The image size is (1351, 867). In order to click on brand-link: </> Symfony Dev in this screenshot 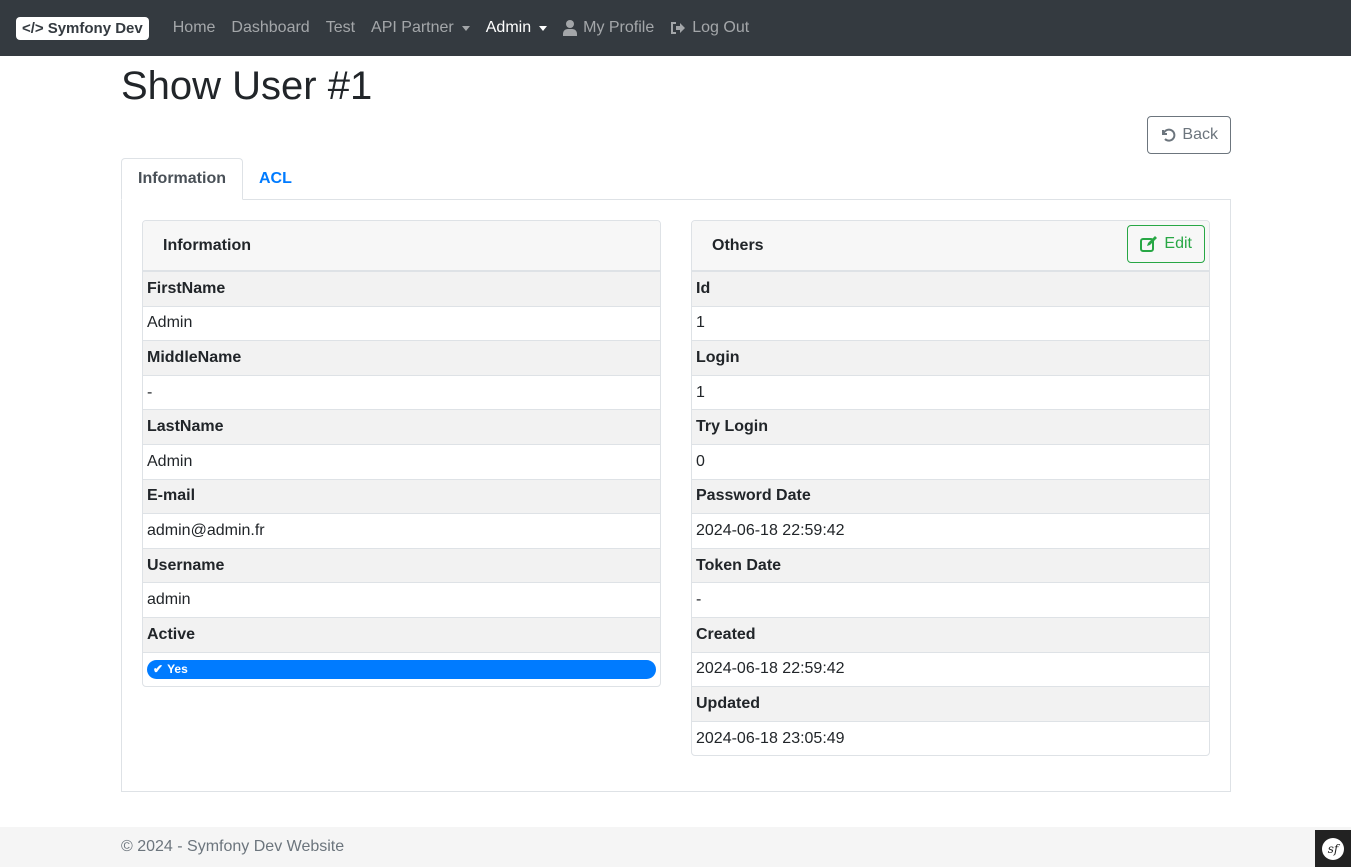, I will do `click(82, 28)`.